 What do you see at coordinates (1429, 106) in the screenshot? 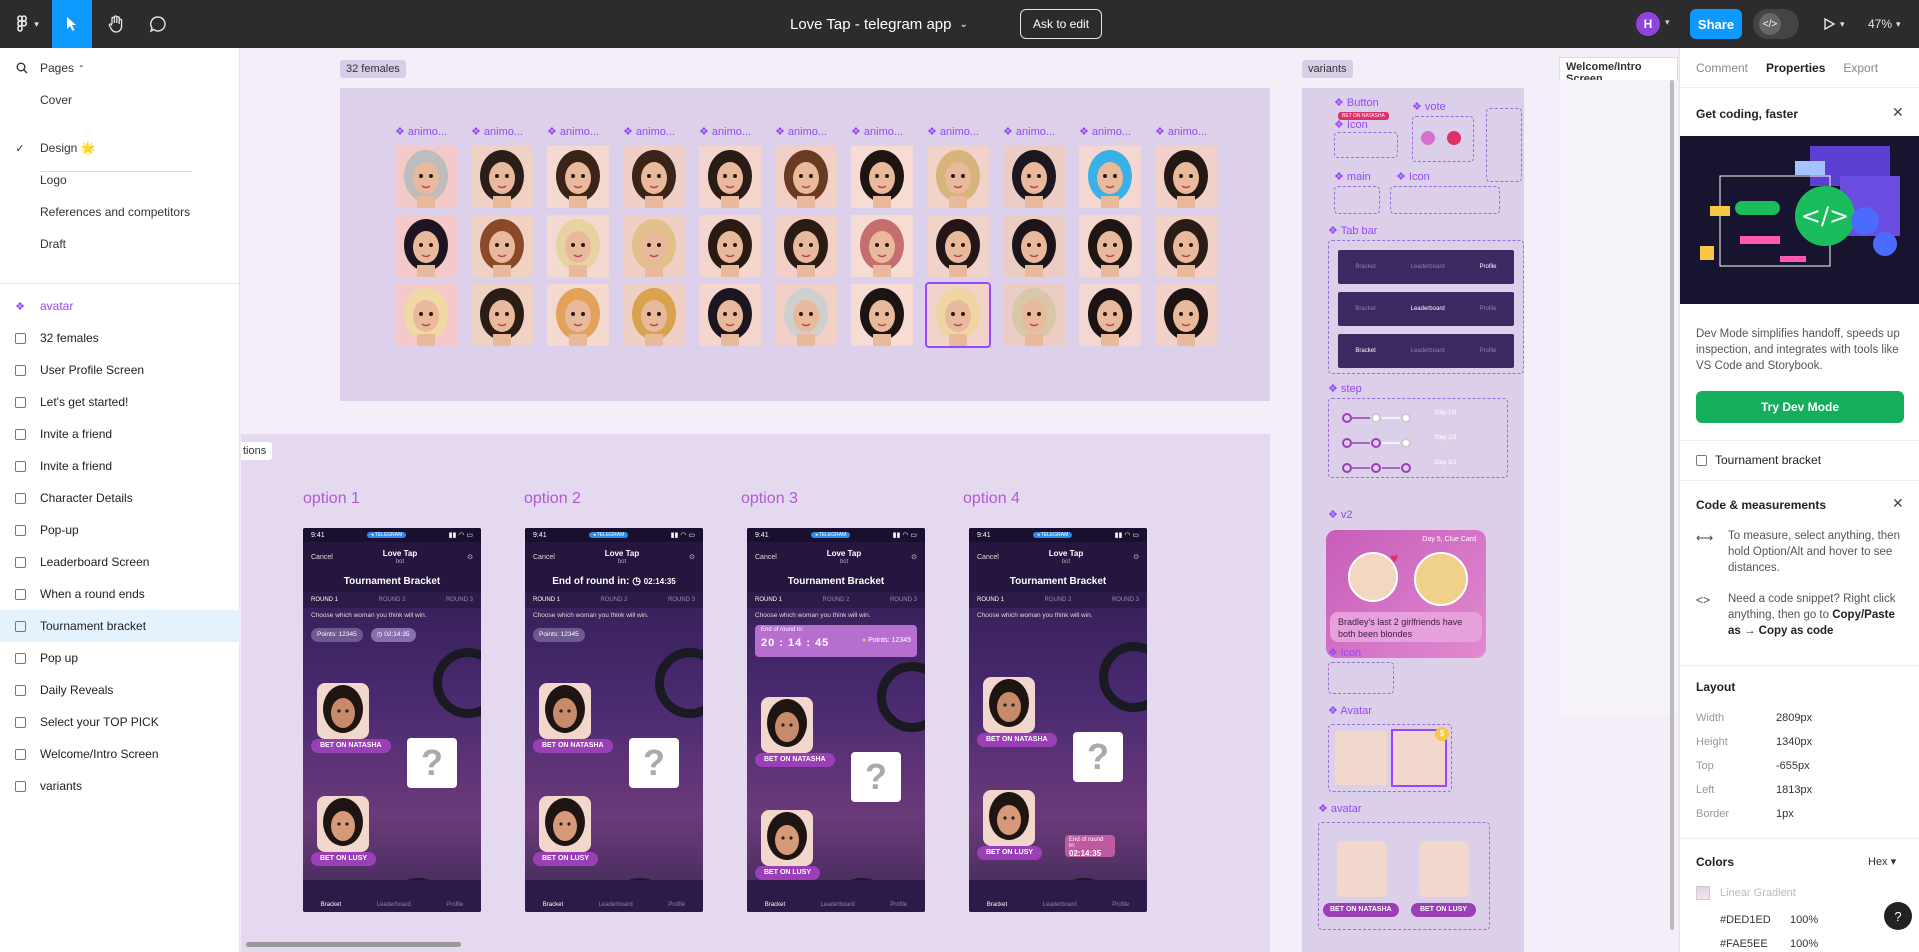
I see `variant-label: ❖ vote` at bounding box center [1429, 106].